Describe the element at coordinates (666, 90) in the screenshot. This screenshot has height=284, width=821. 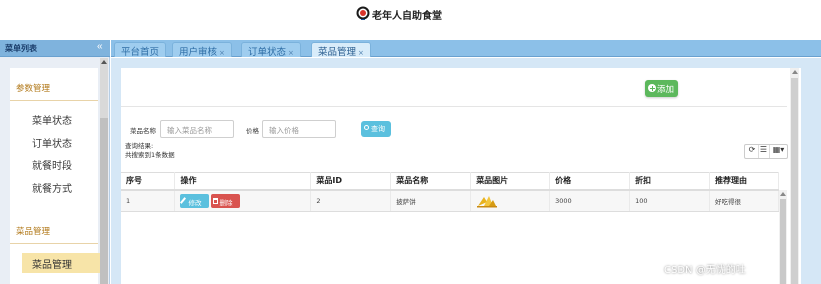
I see `add-button-label: 添加` at that location.